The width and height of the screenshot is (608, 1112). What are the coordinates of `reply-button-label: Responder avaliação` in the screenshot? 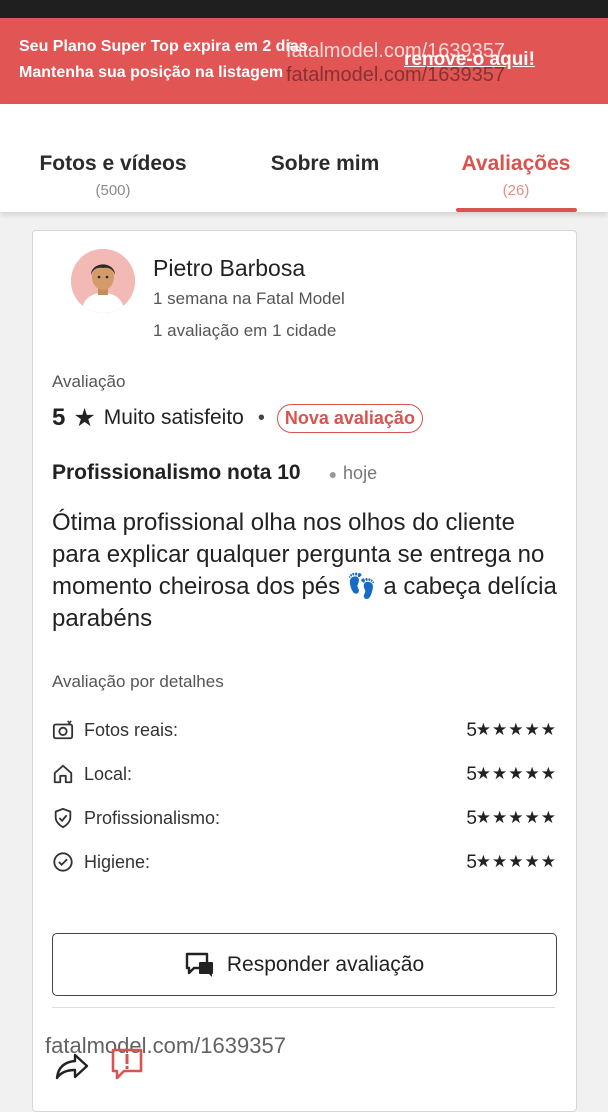 It's located at (325, 964).